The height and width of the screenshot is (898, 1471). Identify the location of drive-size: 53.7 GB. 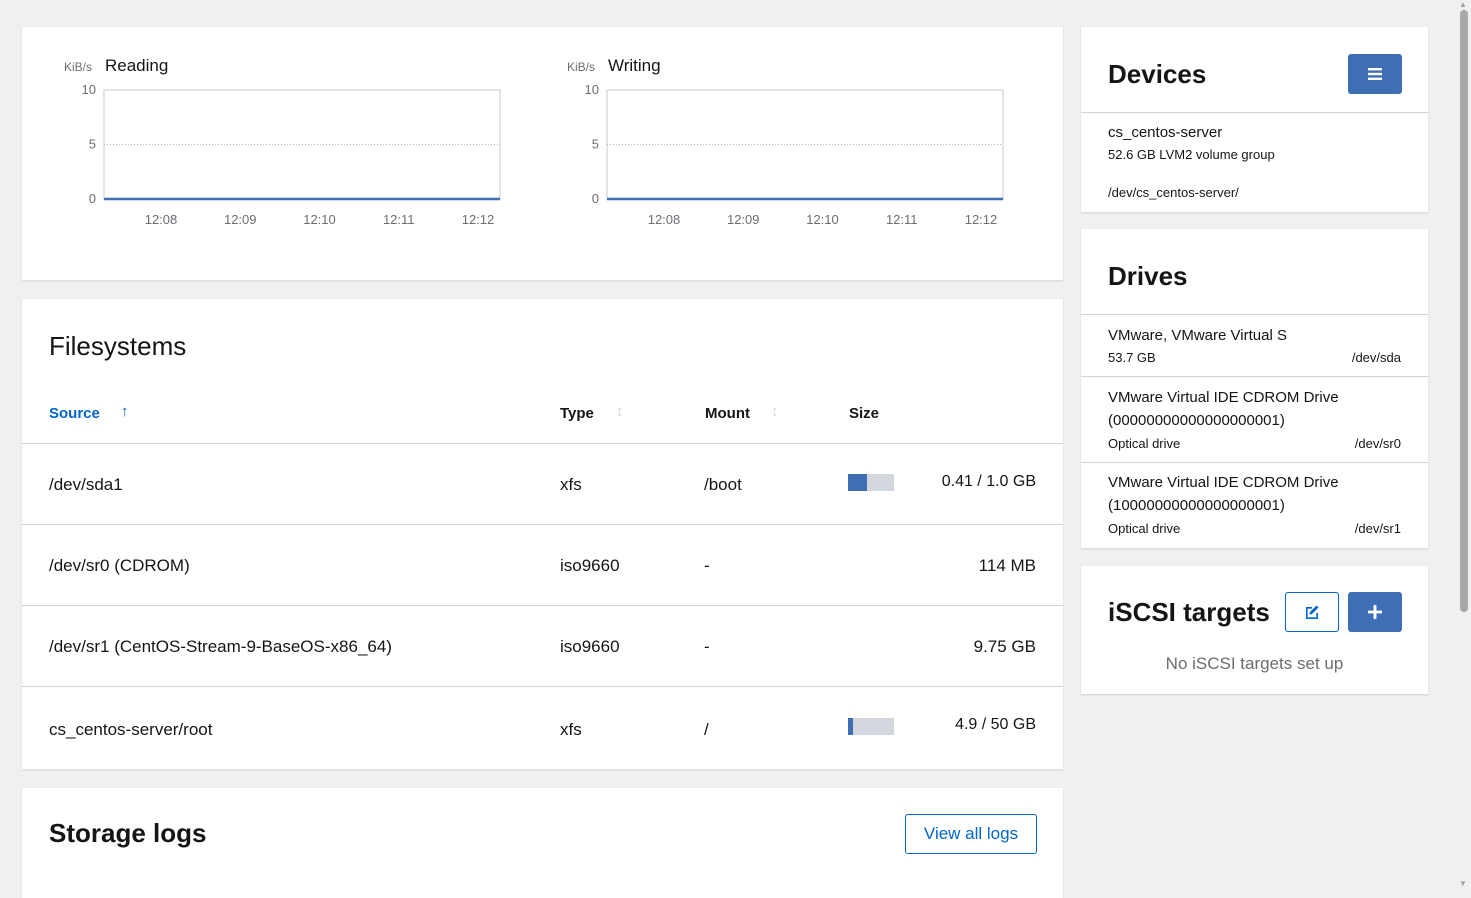
(1132, 357).